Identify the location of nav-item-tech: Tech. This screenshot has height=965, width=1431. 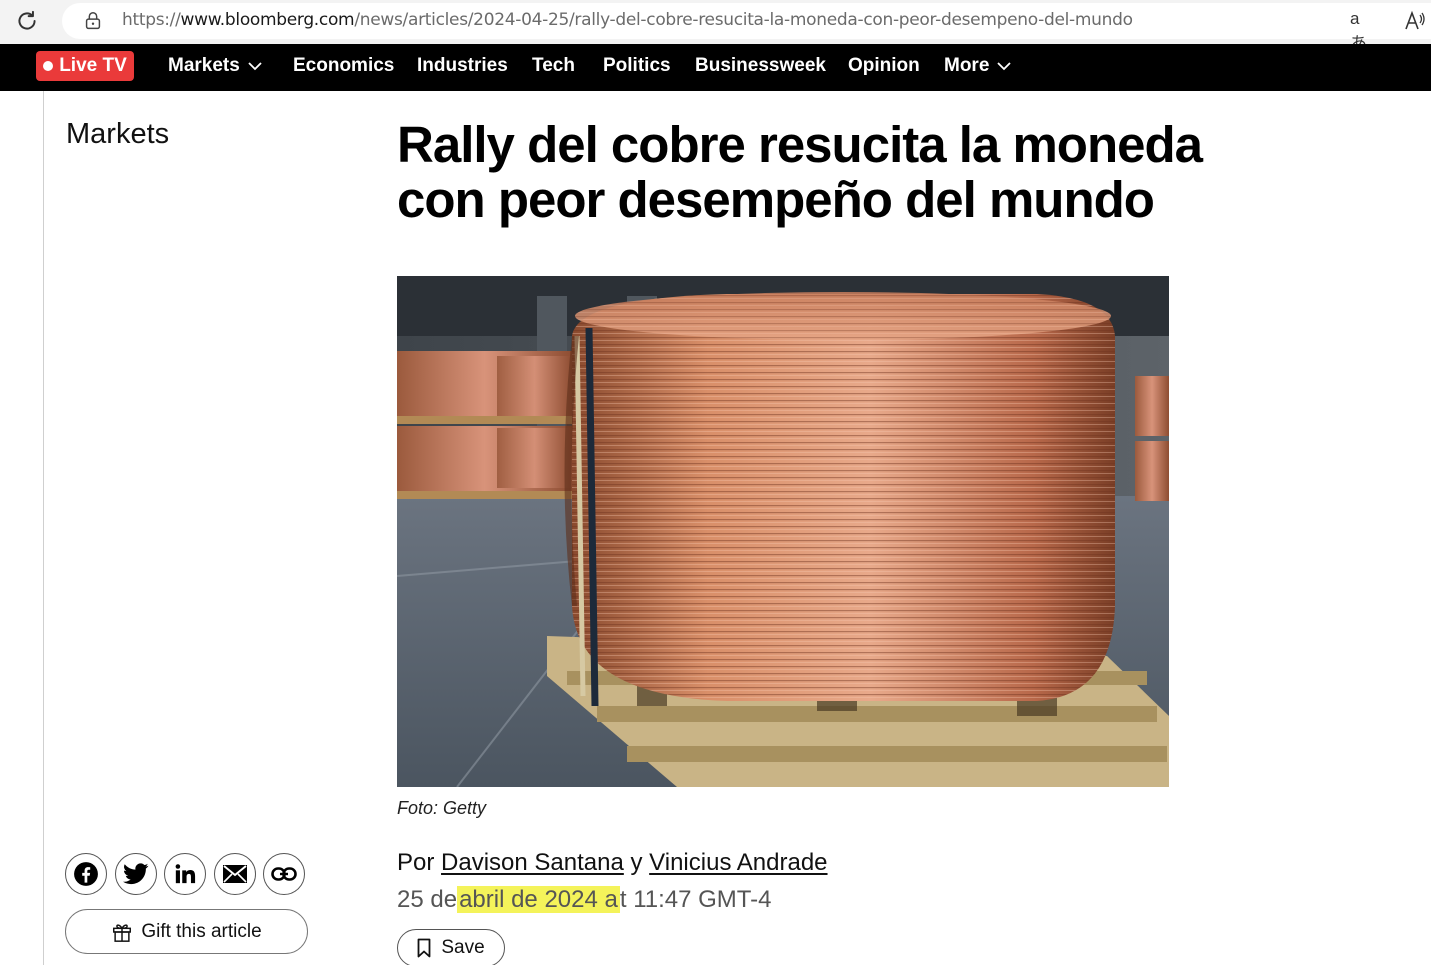
(553, 66).